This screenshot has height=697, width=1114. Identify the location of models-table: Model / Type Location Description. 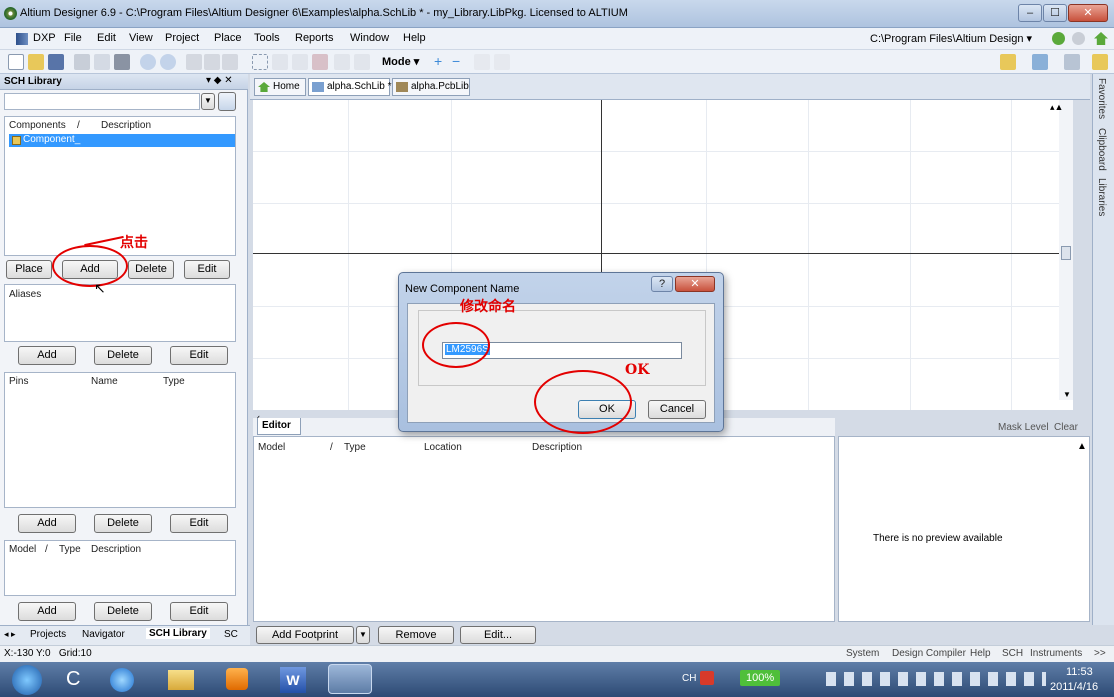
(544, 529).